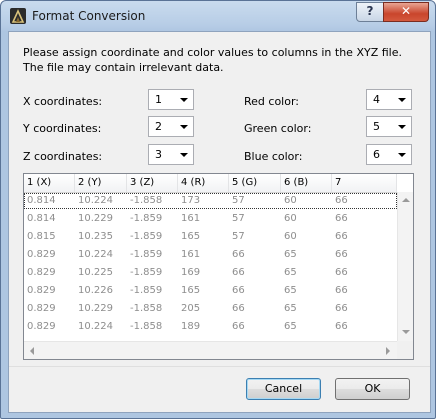 This screenshot has width=436, height=419. Describe the element at coordinates (158, 126) in the screenshot. I see `y-coordinates-value: 2` at that location.